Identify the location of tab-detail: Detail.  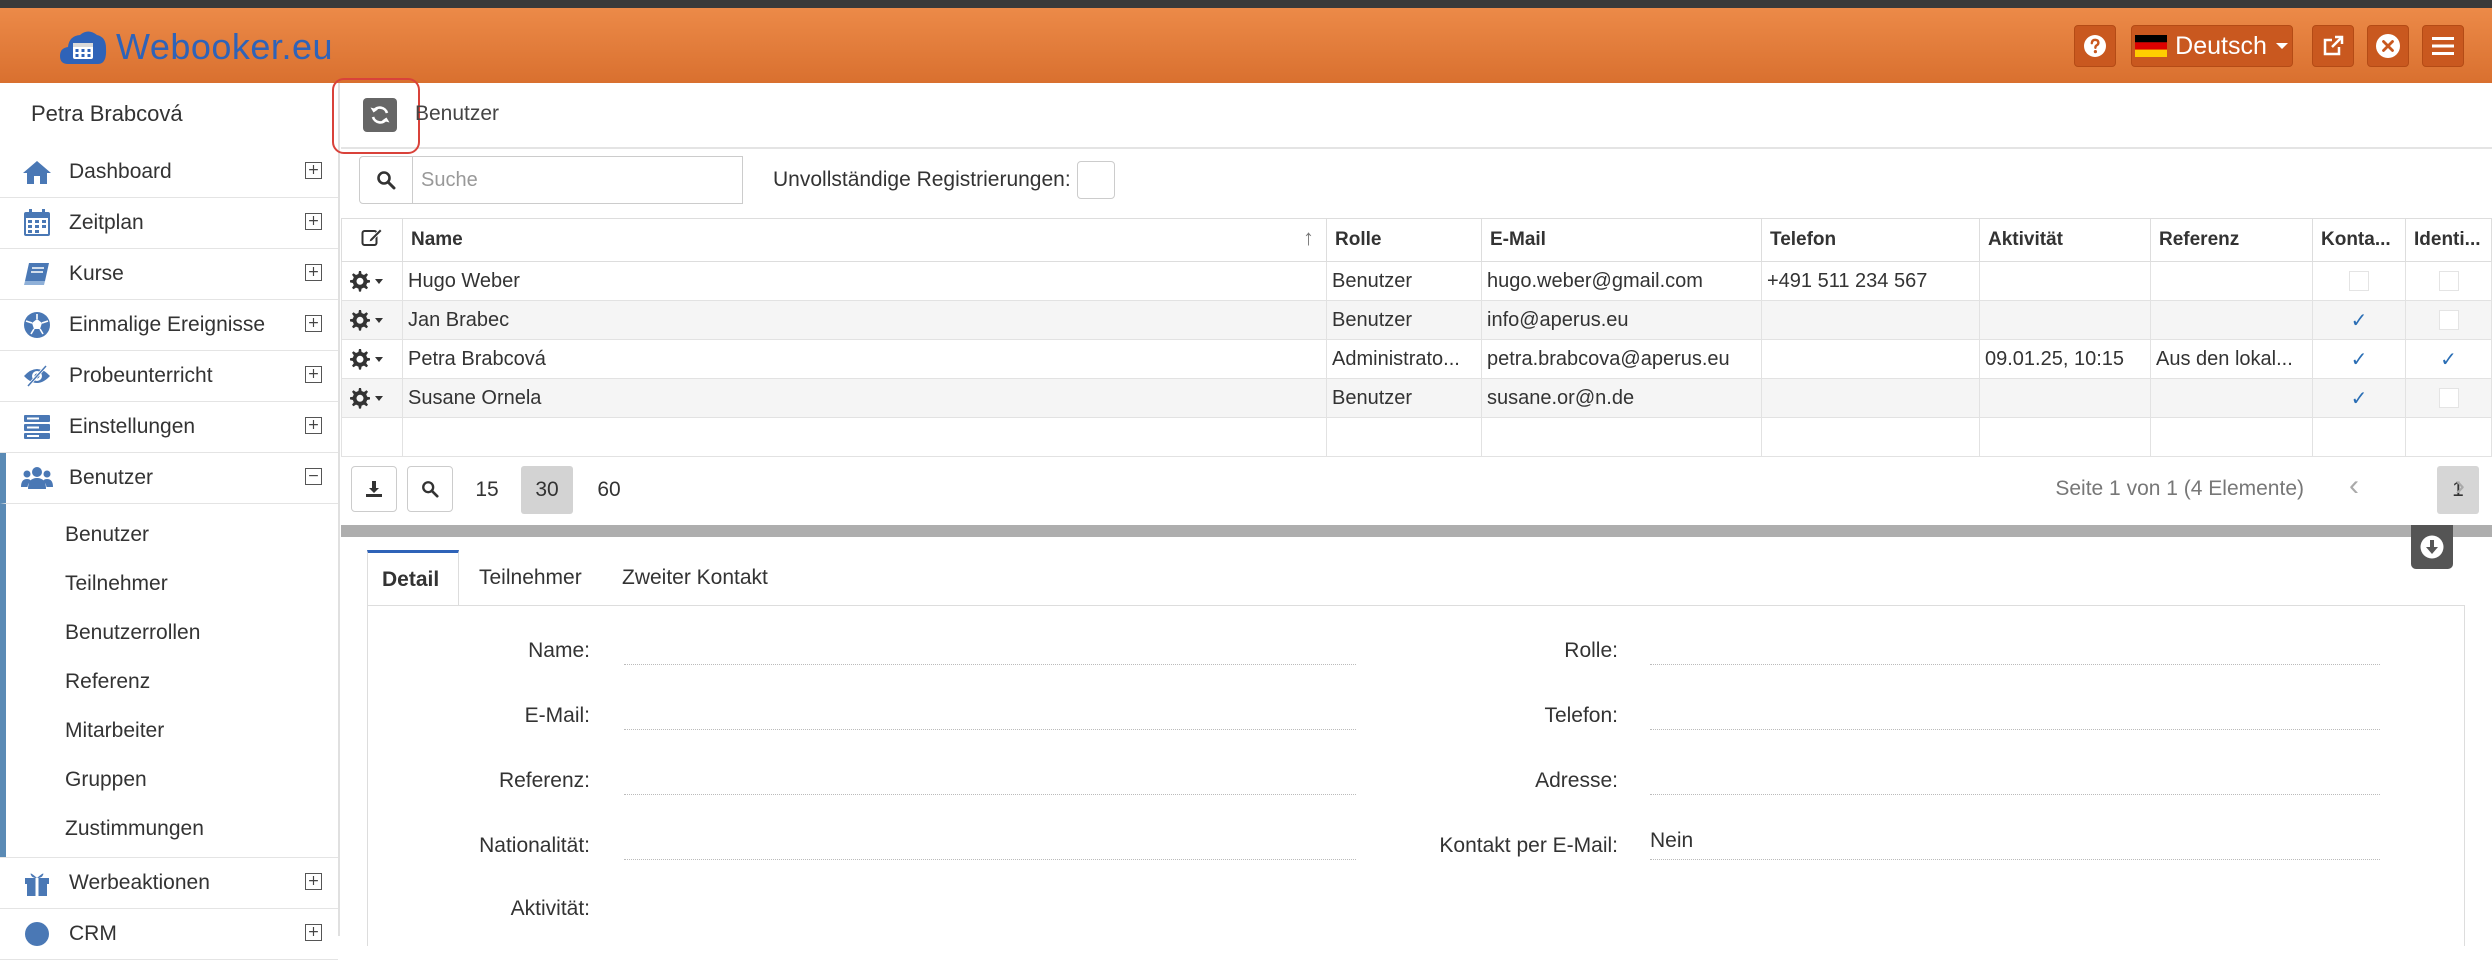
(413, 578).